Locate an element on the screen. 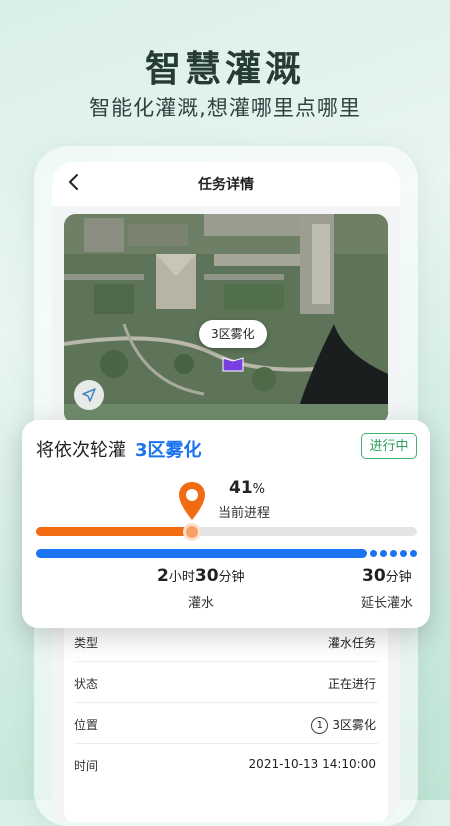  promo-subtitle: 智能化灌溉,想灌哪里点哪里 is located at coordinates (225, 108).